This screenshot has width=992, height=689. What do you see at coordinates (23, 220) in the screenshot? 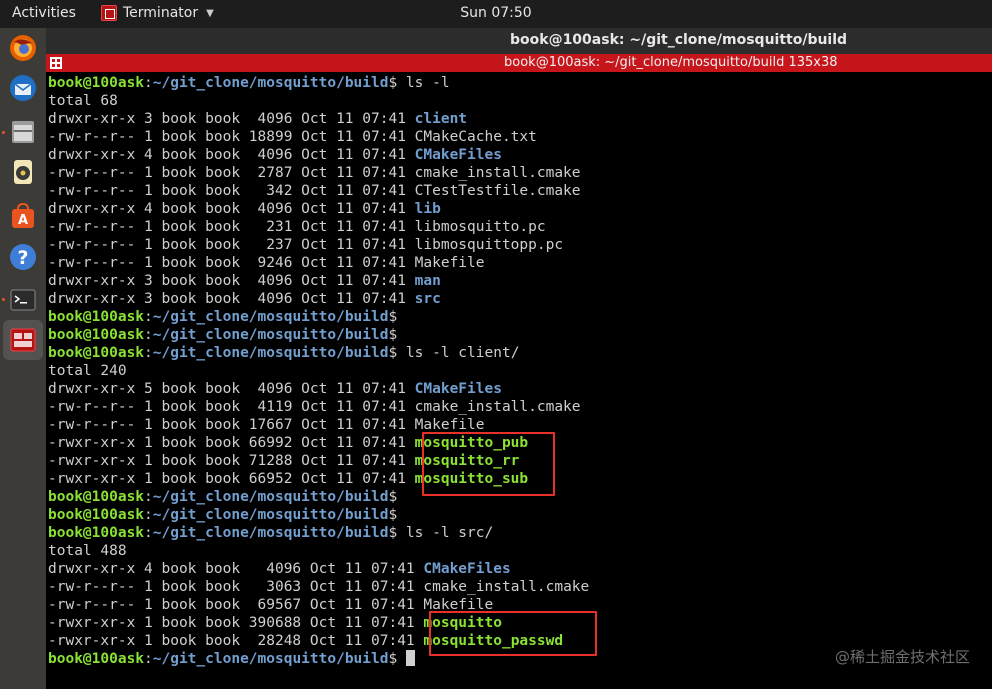
I see `svg-text: A` at bounding box center [23, 220].